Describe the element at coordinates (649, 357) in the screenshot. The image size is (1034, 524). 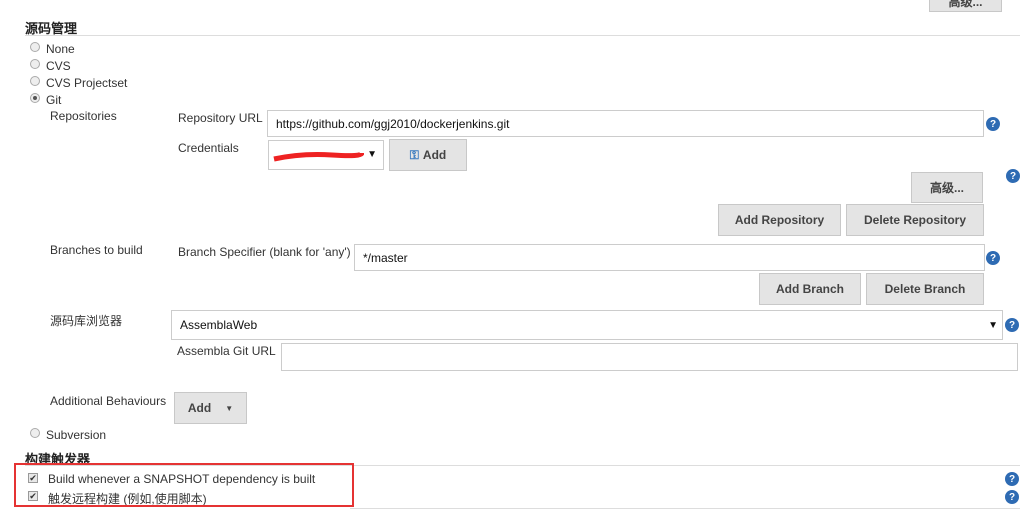
I see `assembla-url-input` at that location.